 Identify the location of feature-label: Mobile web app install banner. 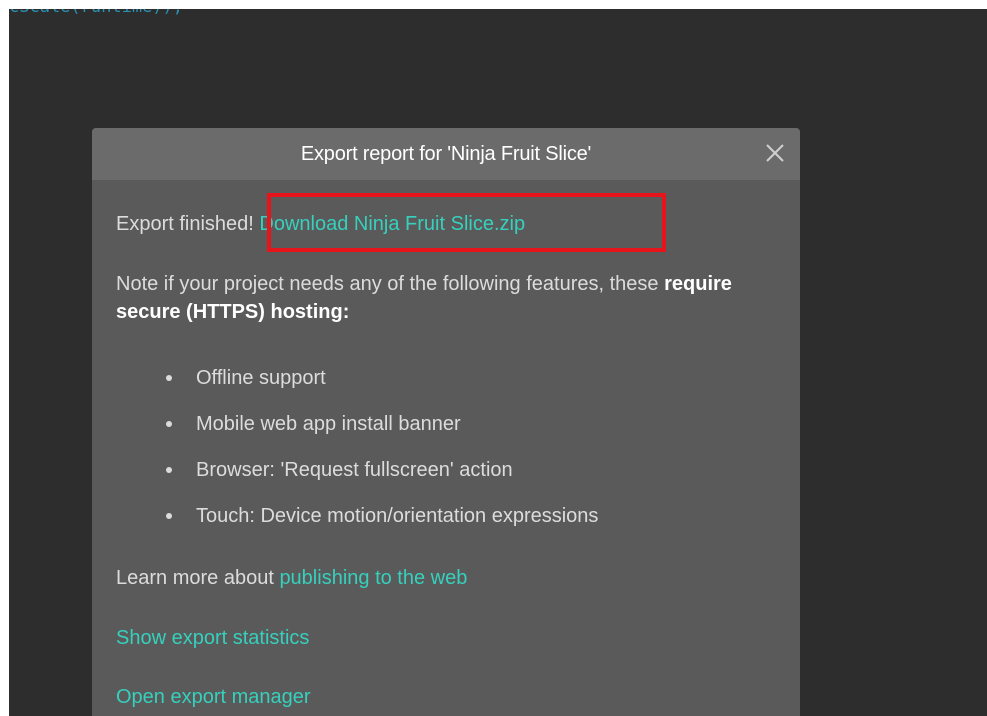
(328, 424).